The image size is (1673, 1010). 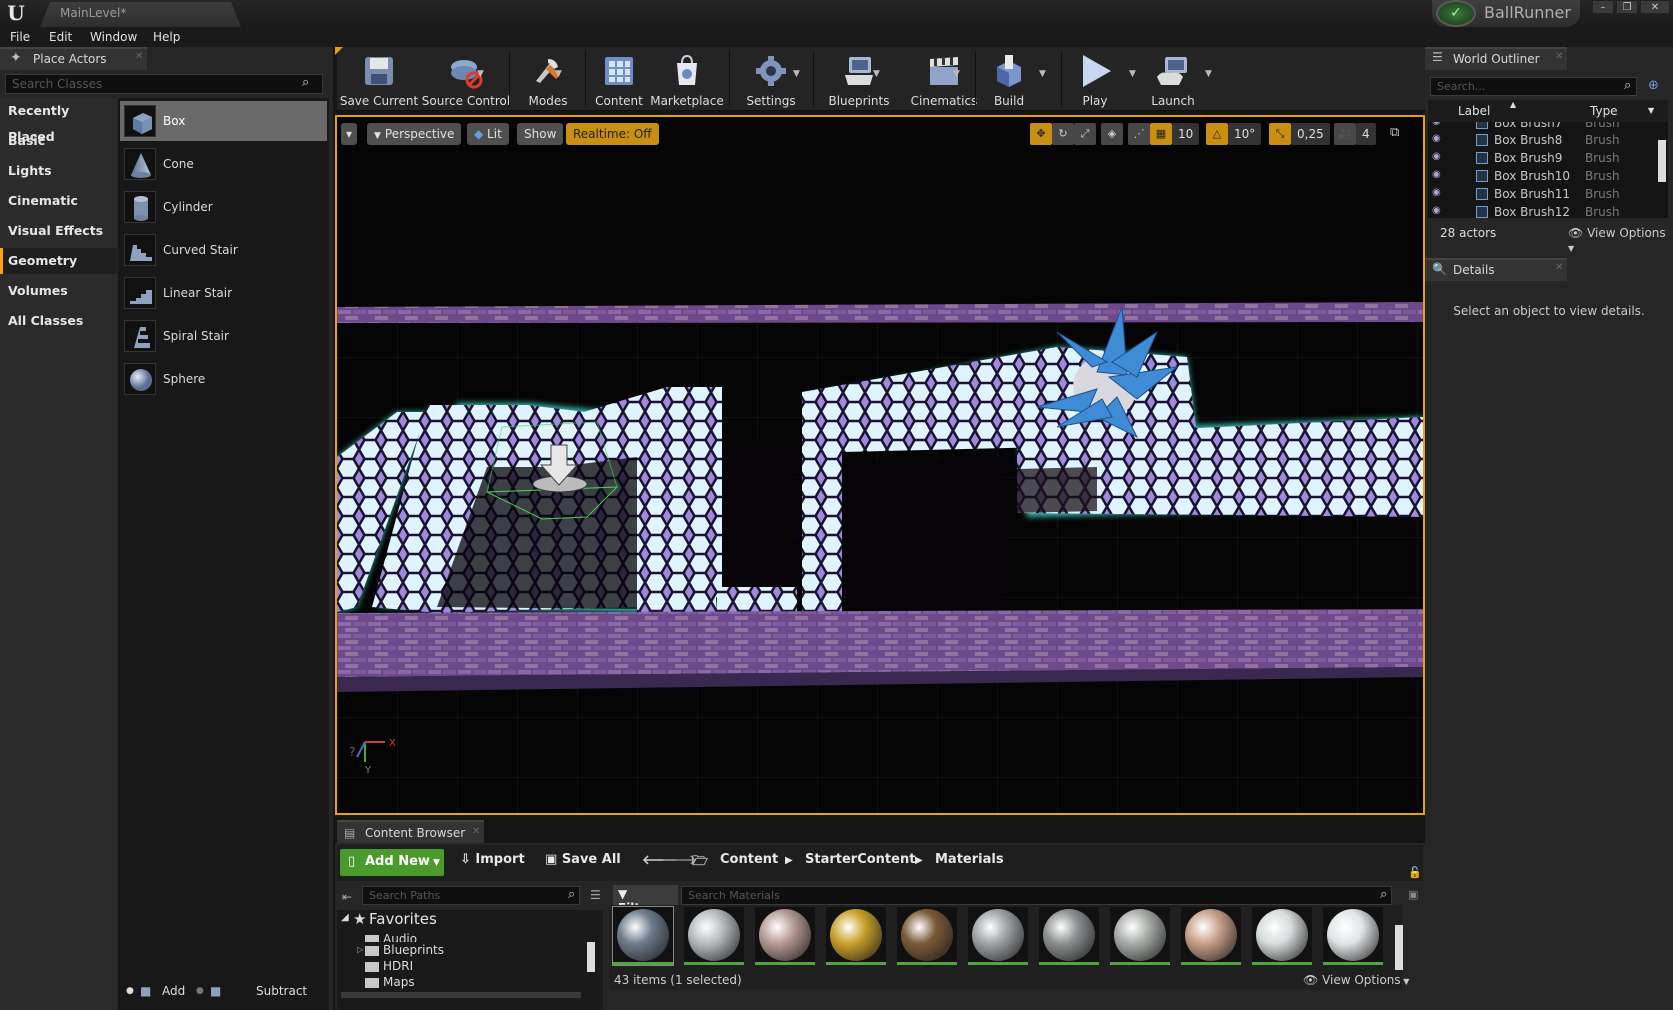 What do you see at coordinates (60, 37) in the screenshot?
I see `menu-edit: Edit` at bounding box center [60, 37].